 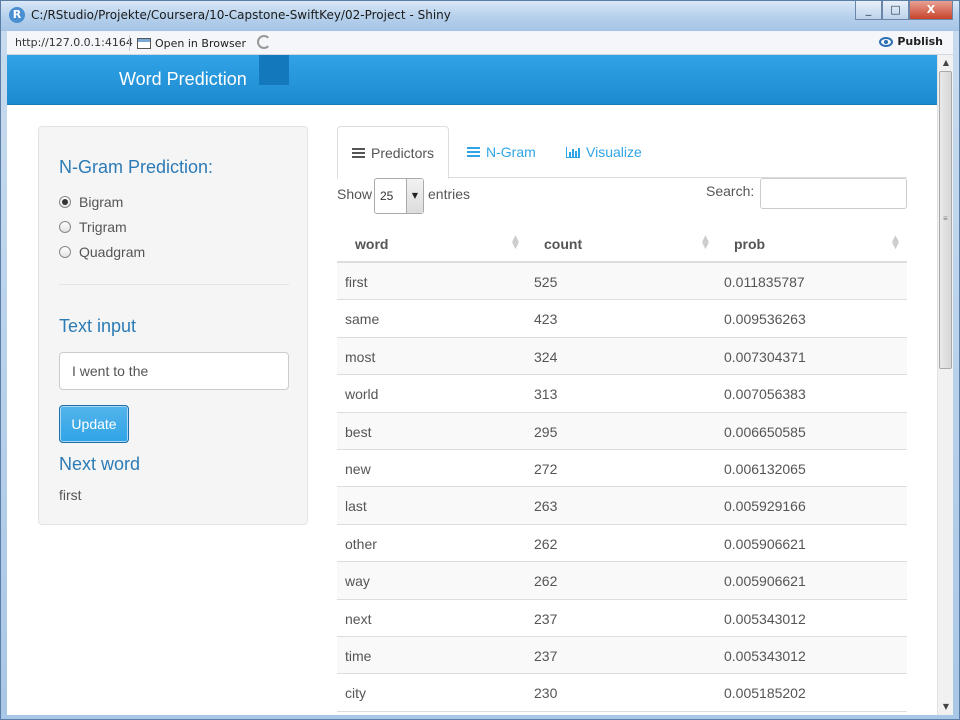 I want to click on radio-trigram: Trigram, so click(x=93, y=227).